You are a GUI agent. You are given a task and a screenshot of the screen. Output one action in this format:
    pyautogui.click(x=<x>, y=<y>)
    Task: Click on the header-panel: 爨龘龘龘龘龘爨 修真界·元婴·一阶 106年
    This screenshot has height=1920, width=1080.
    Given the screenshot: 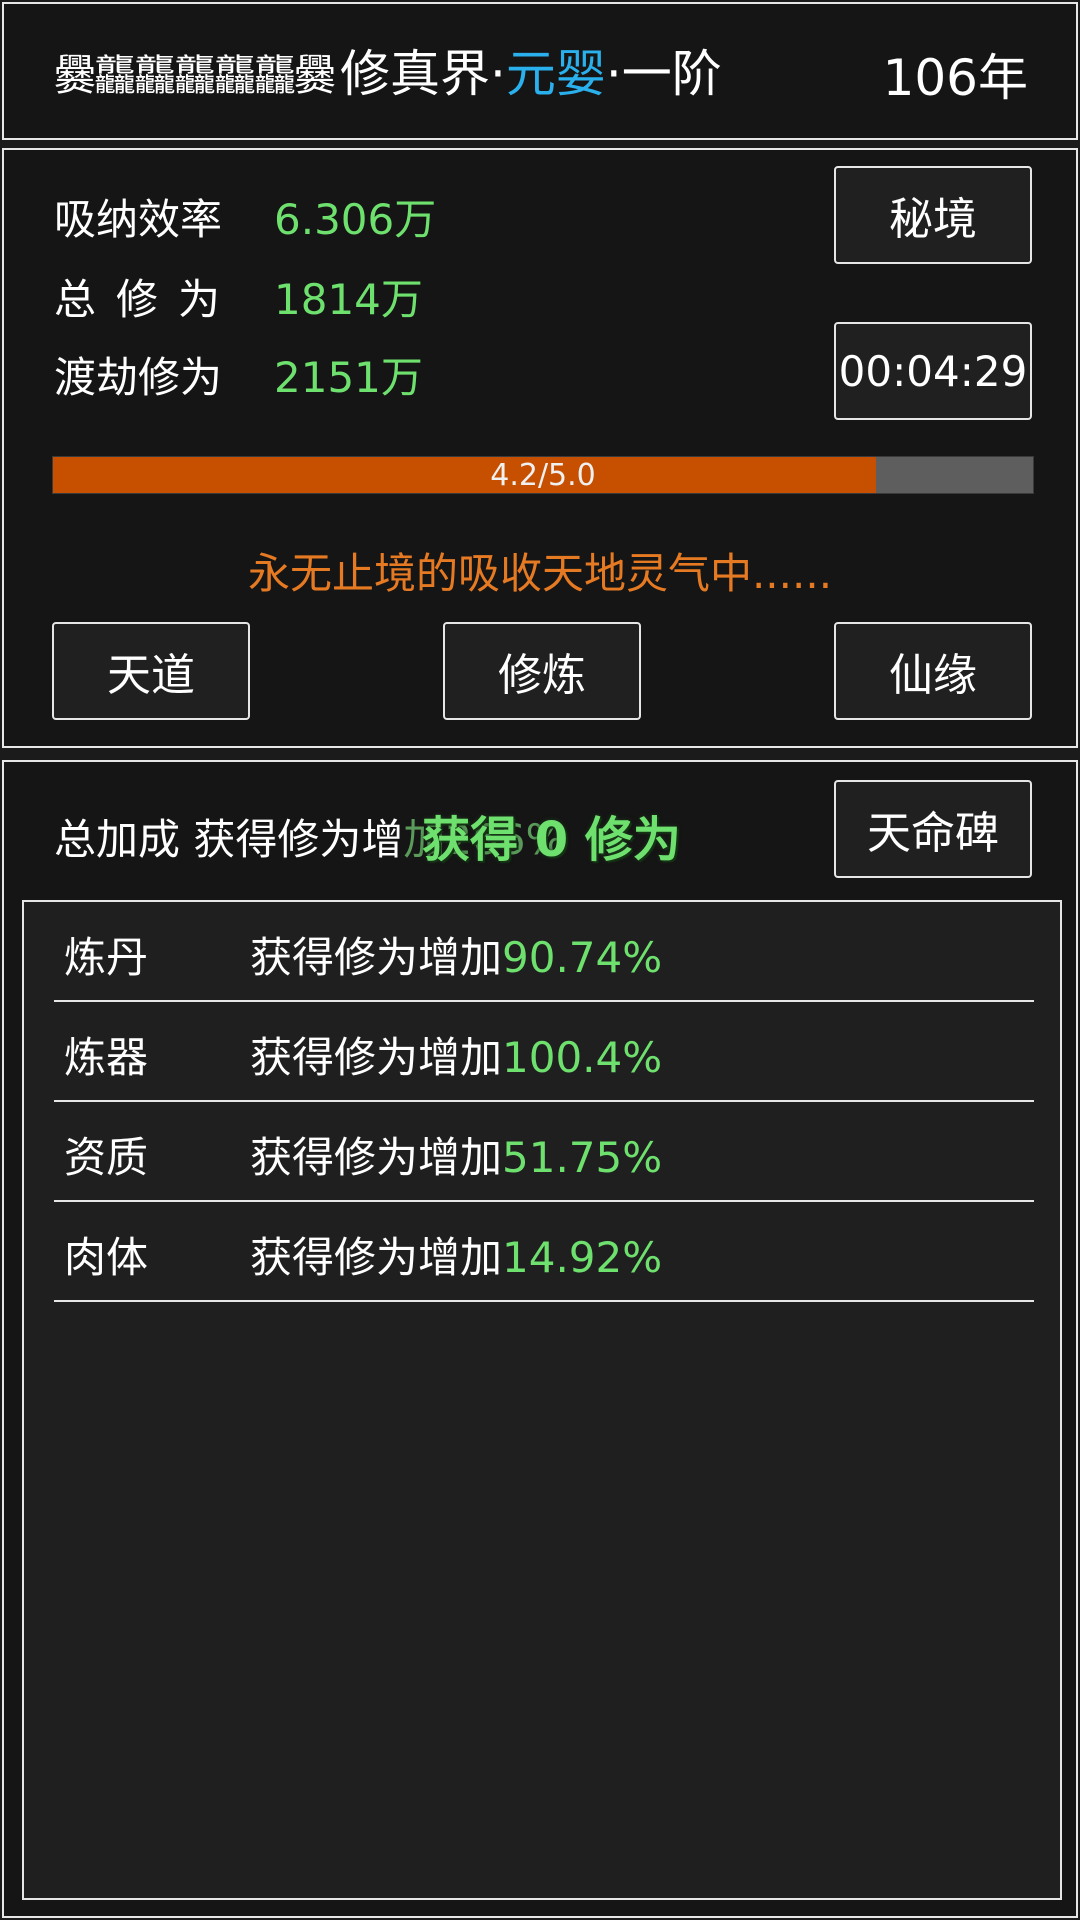 What is the action you would take?
    pyautogui.click(x=540, y=71)
    